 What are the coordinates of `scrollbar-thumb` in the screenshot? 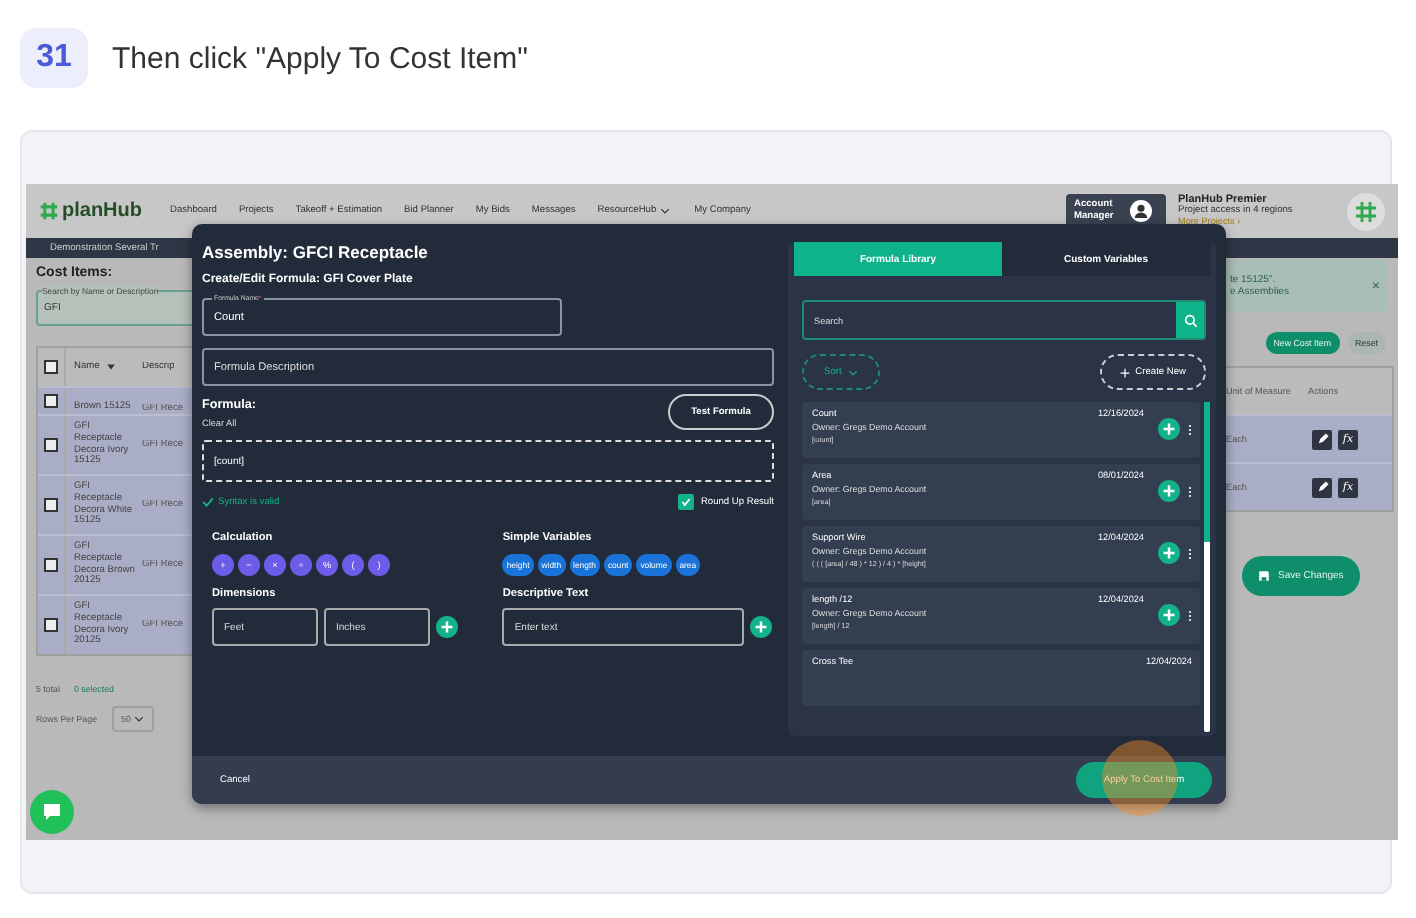 It's located at (1207, 472).